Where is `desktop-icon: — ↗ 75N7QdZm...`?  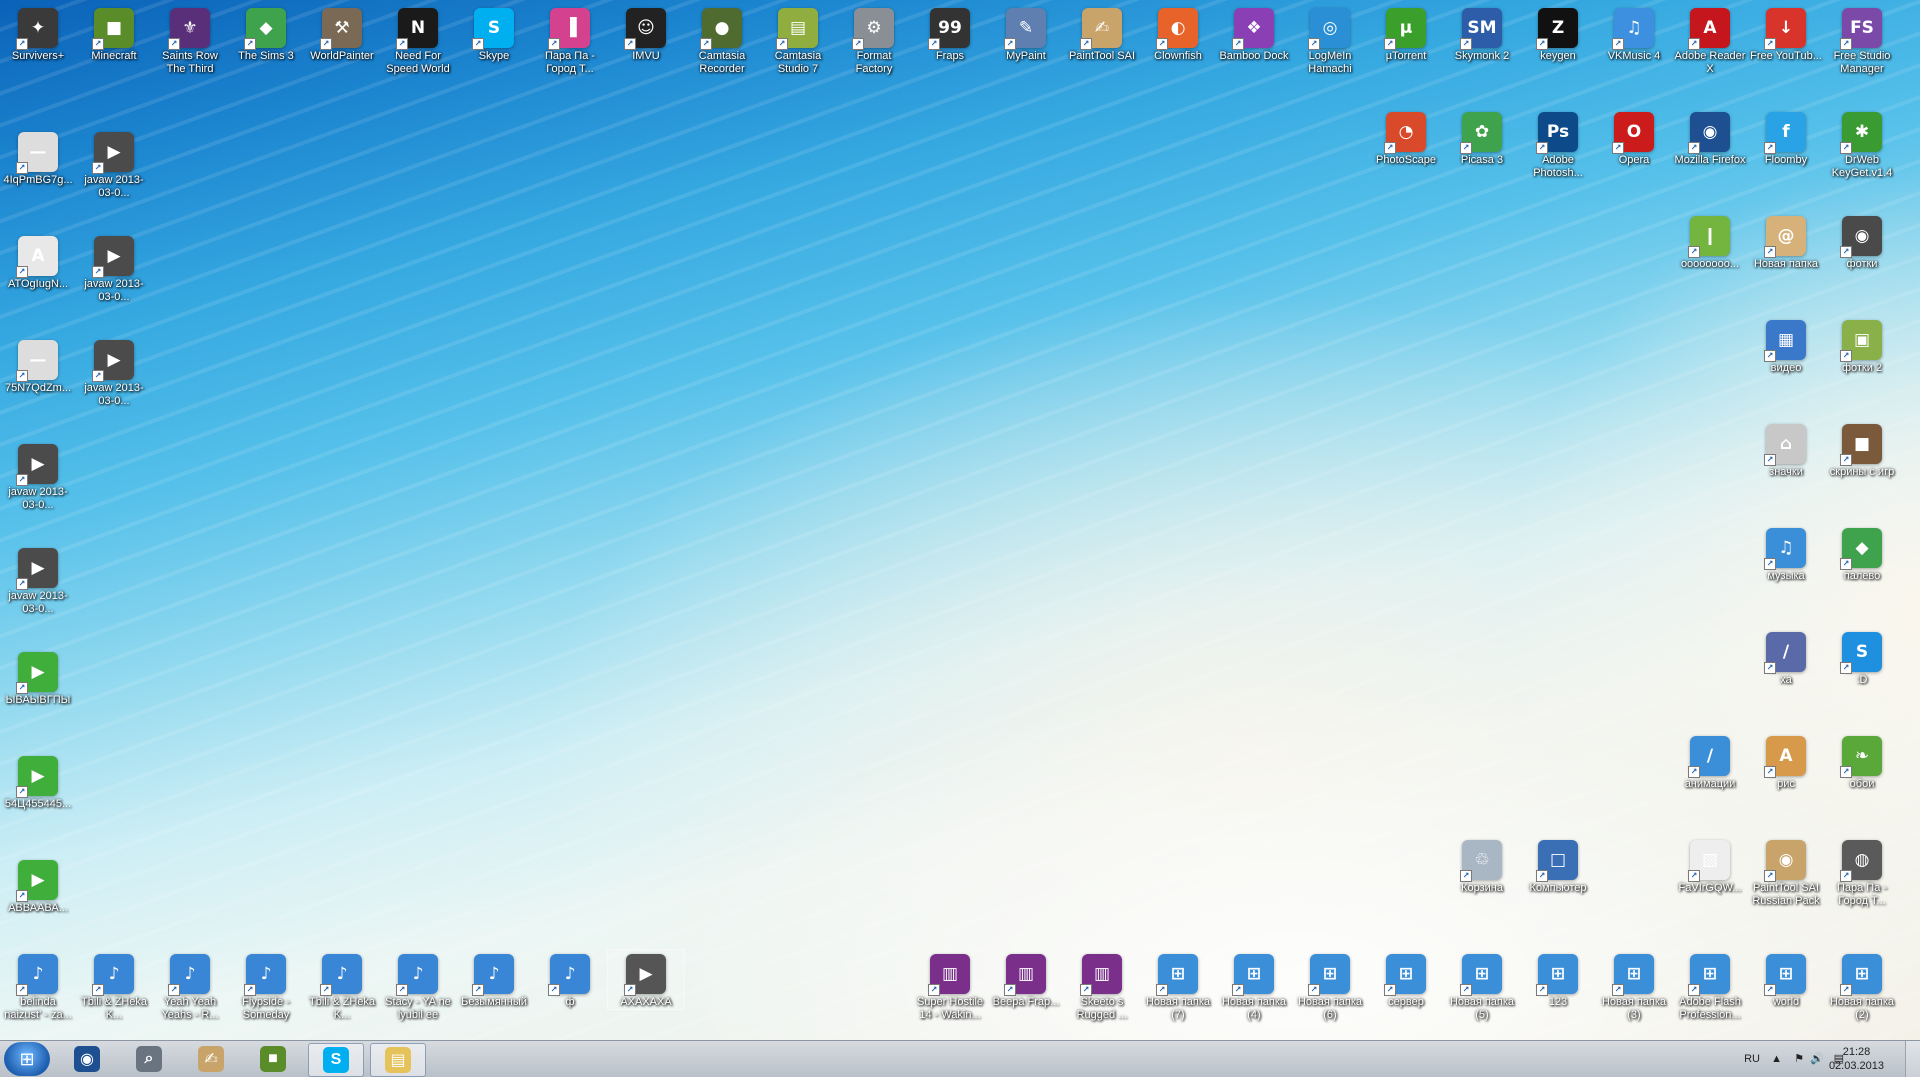 desktop-icon: — ↗ 75N7QdZm... is located at coordinates (38, 365).